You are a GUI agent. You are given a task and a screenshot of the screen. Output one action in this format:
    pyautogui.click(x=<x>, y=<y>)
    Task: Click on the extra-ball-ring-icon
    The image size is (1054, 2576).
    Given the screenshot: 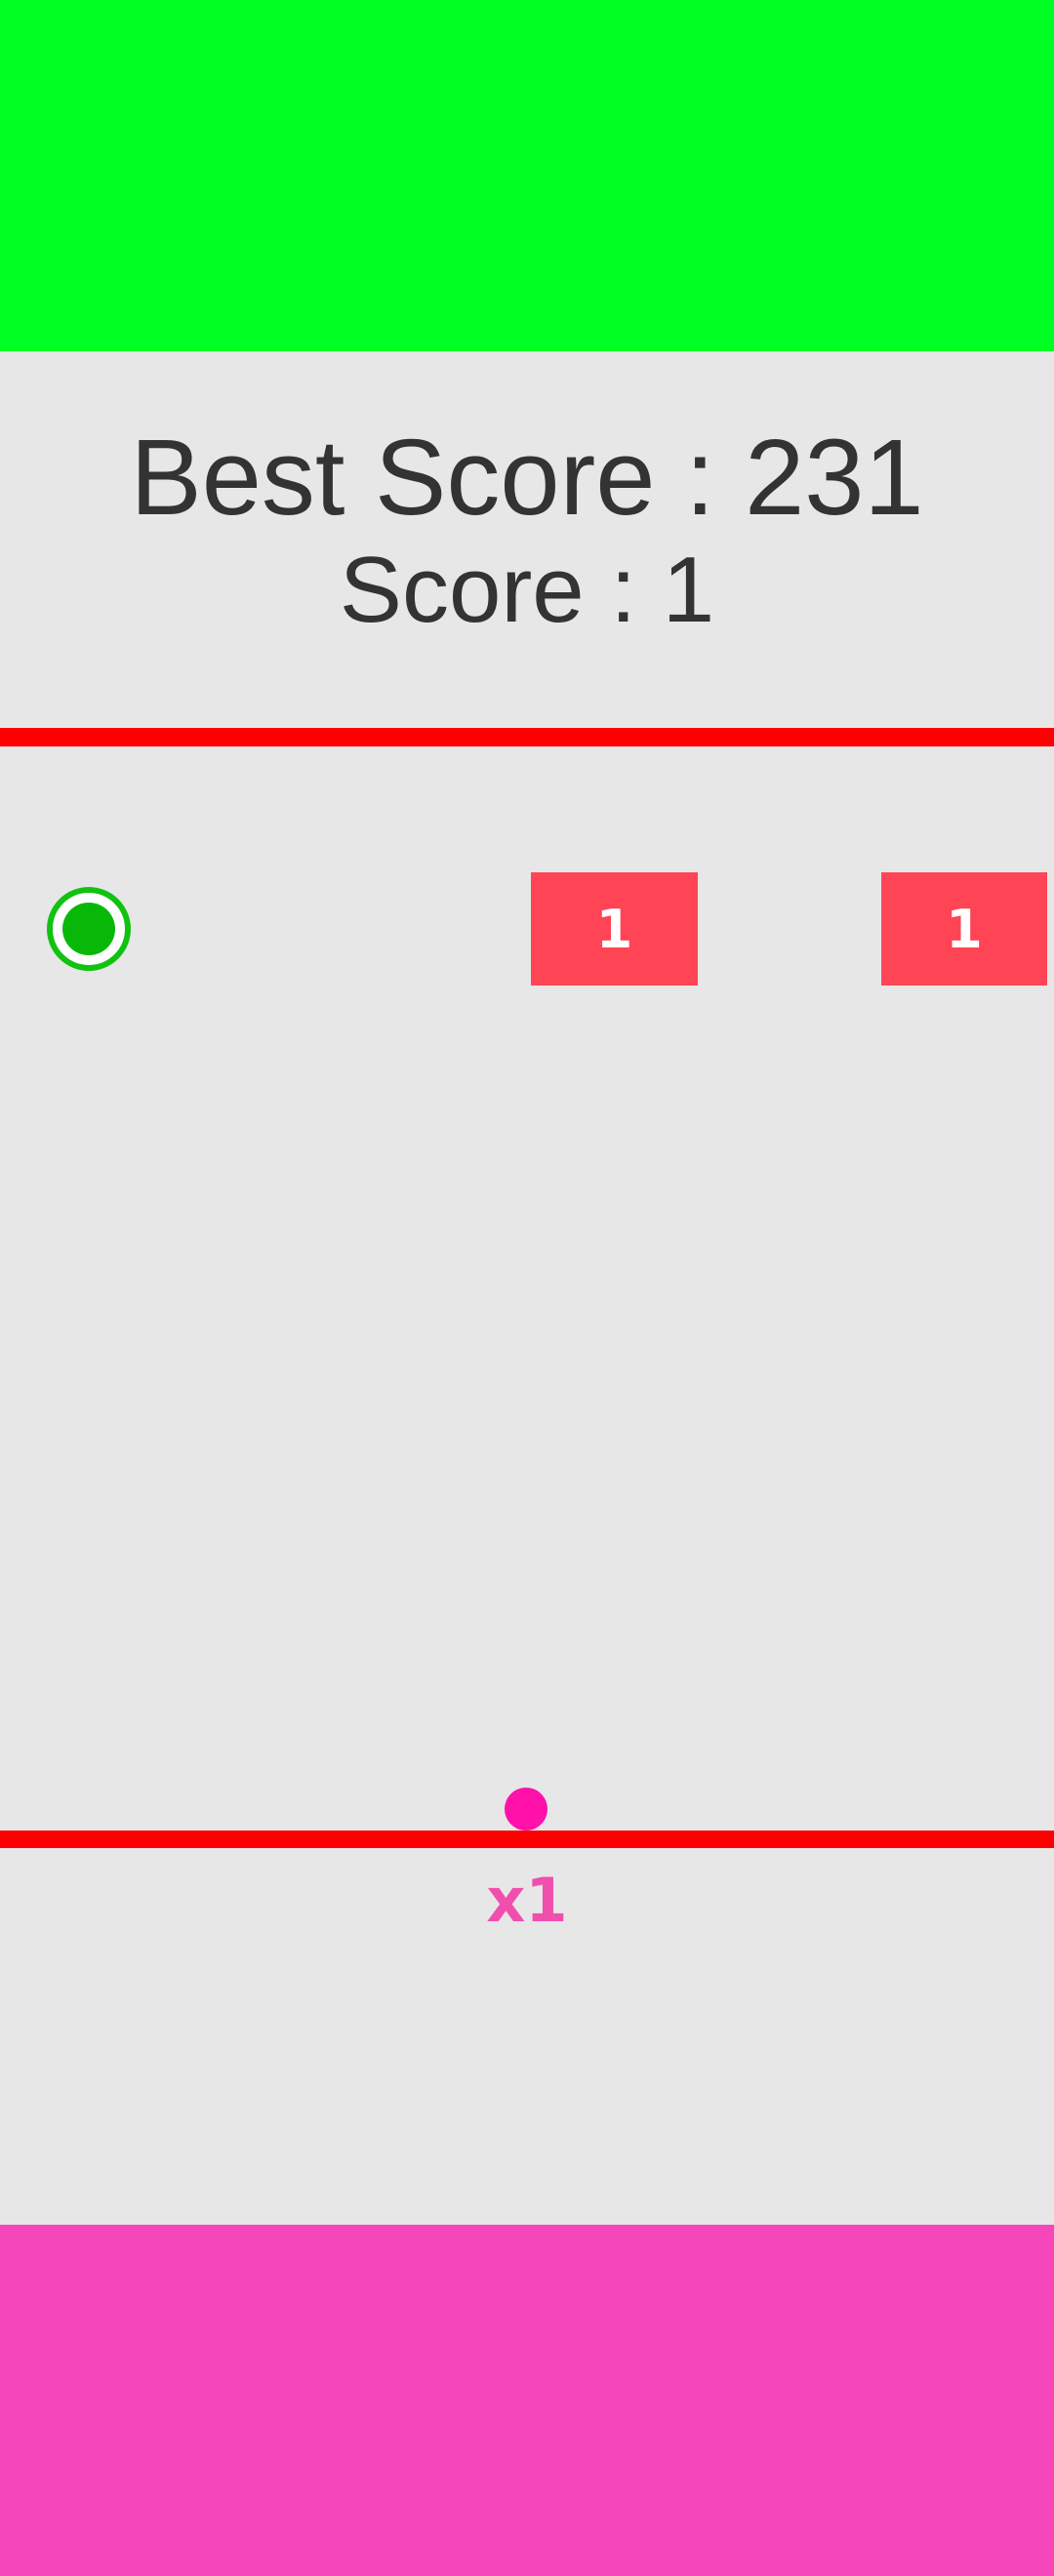 What is the action you would take?
    pyautogui.click(x=89, y=929)
    